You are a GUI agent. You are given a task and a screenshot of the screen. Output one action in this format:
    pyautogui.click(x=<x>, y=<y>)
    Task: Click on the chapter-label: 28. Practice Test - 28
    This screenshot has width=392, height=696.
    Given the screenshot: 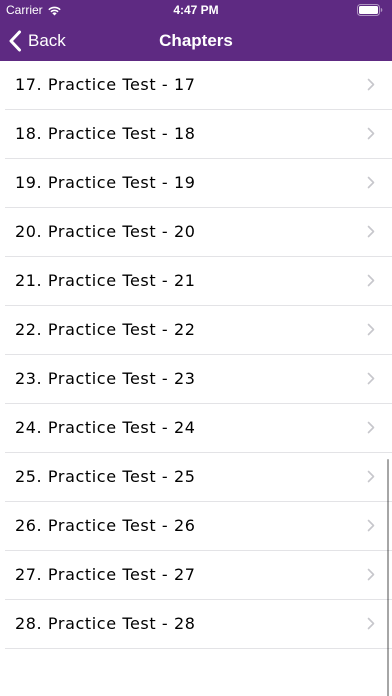 What is the action you would take?
    pyautogui.click(x=105, y=623)
    